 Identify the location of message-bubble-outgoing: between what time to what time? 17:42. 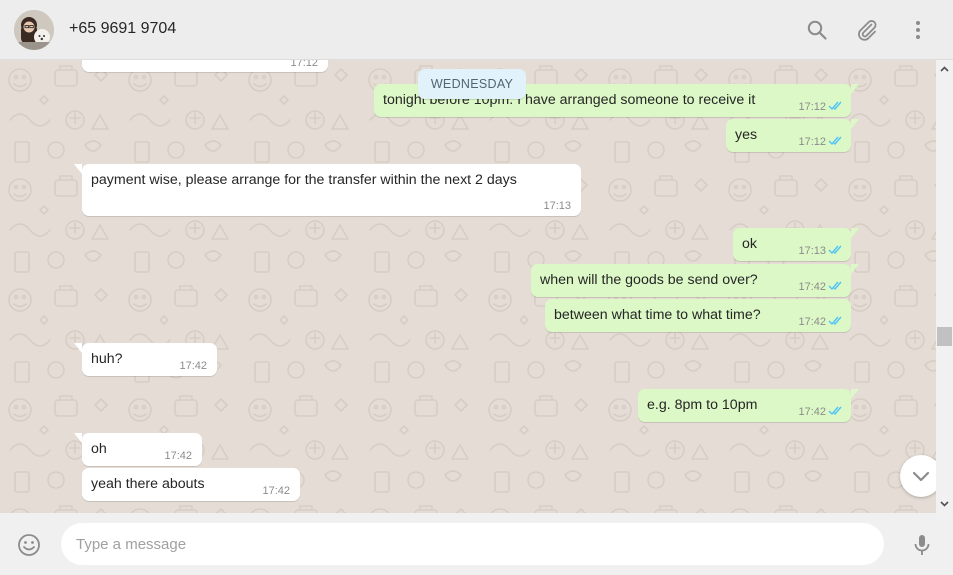
(698, 315).